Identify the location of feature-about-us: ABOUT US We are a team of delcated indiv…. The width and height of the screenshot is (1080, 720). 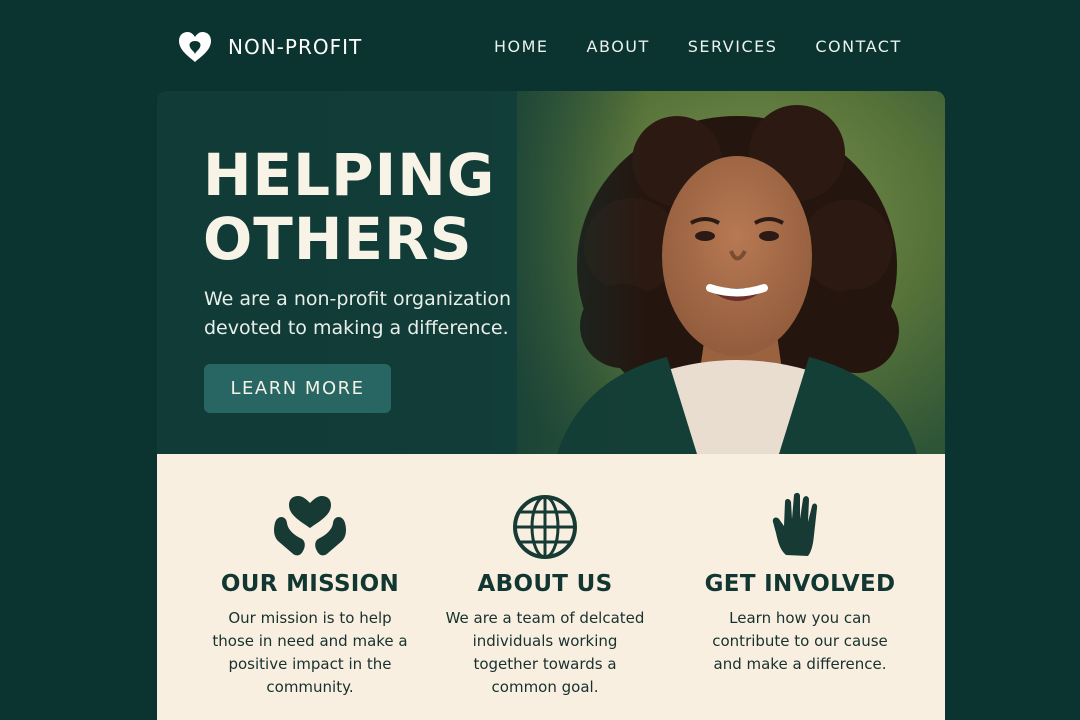
(545, 587).